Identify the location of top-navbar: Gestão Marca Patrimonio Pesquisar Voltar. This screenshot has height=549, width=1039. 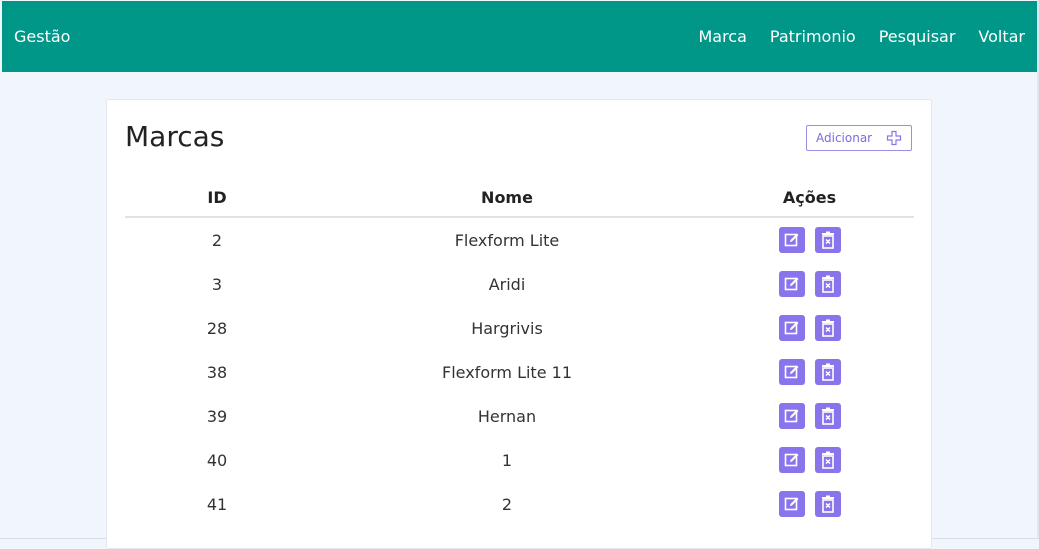
(519, 36).